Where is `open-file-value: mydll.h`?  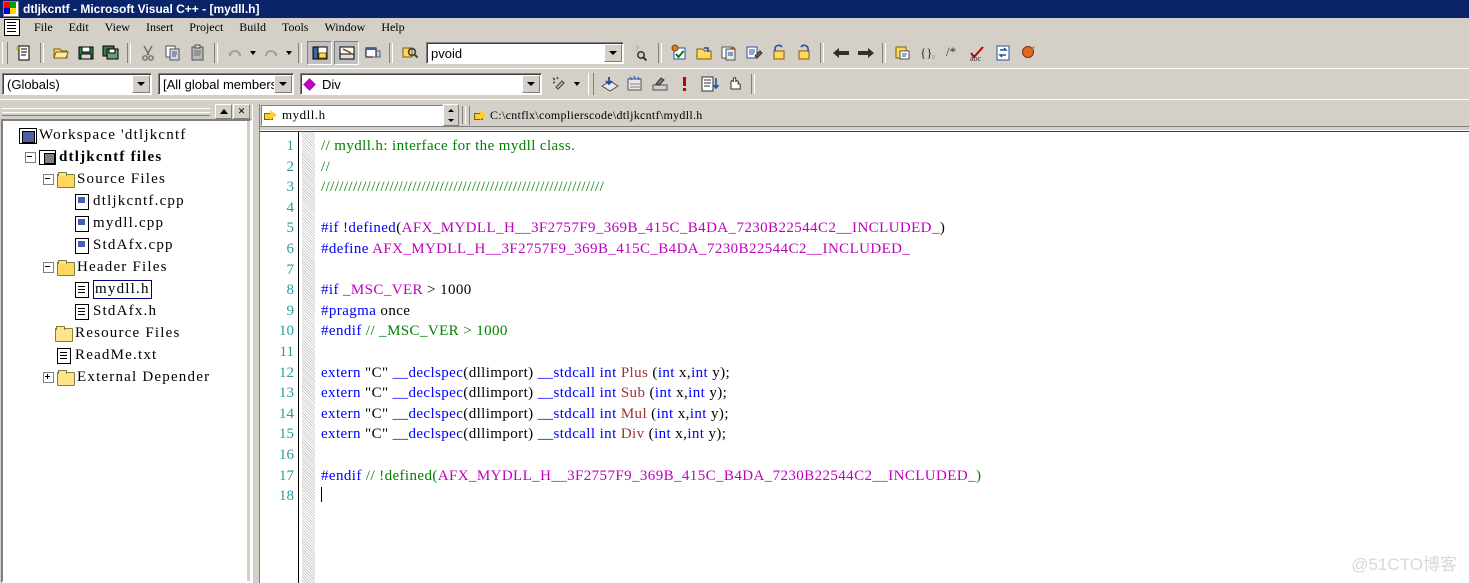 open-file-value: mydll.h is located at coordinates (303, 115).